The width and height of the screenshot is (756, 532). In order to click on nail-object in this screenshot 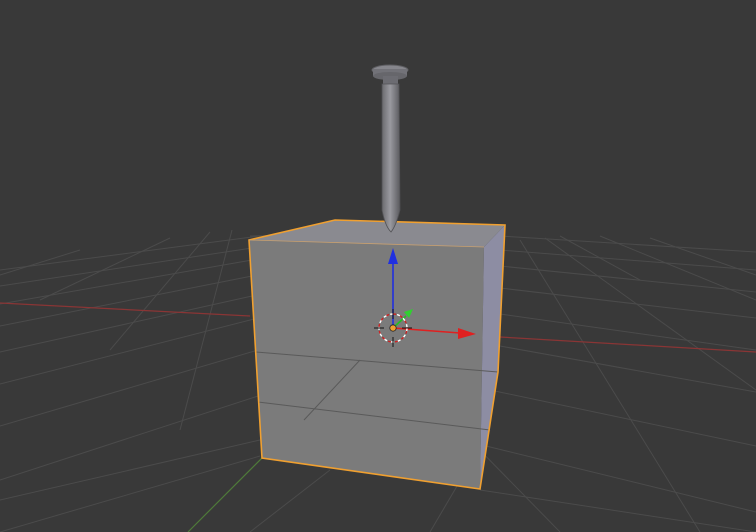, I will do `click(390, 148)`.